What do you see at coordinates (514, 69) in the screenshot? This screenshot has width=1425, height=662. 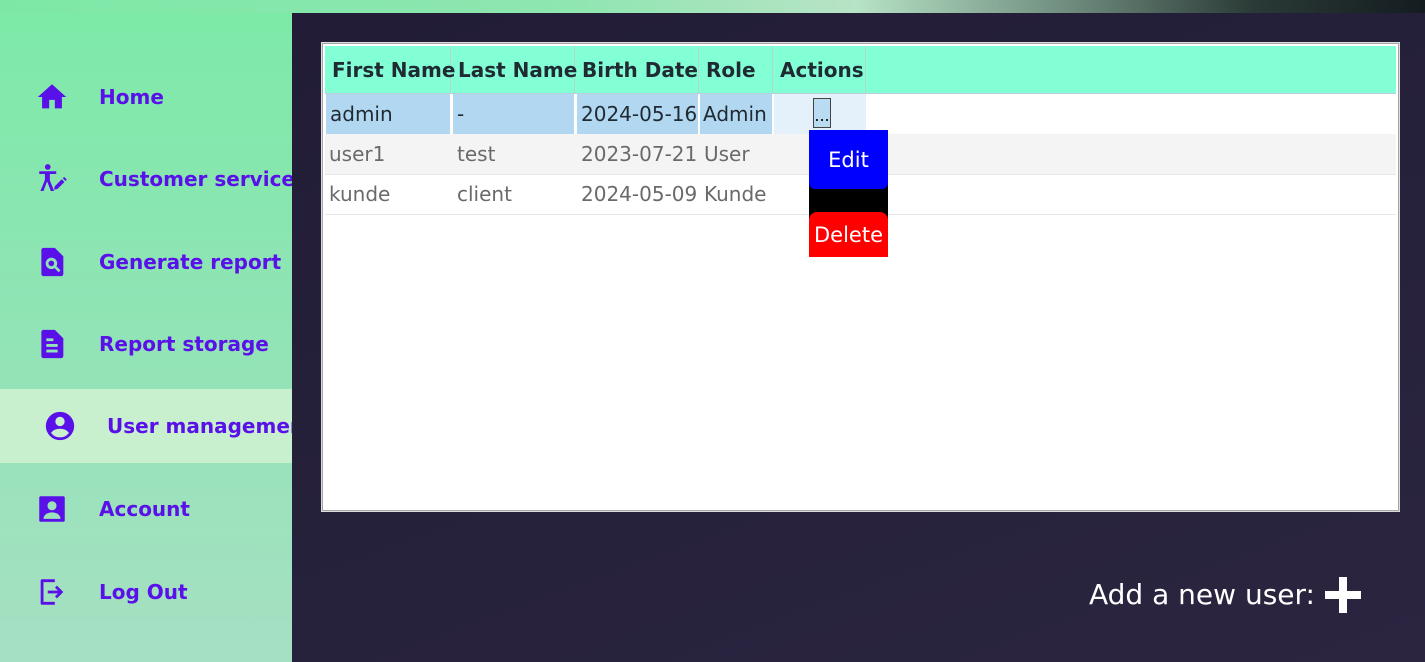 I see `column-header-last-name: Last Name` at bounding box center [514, 69].